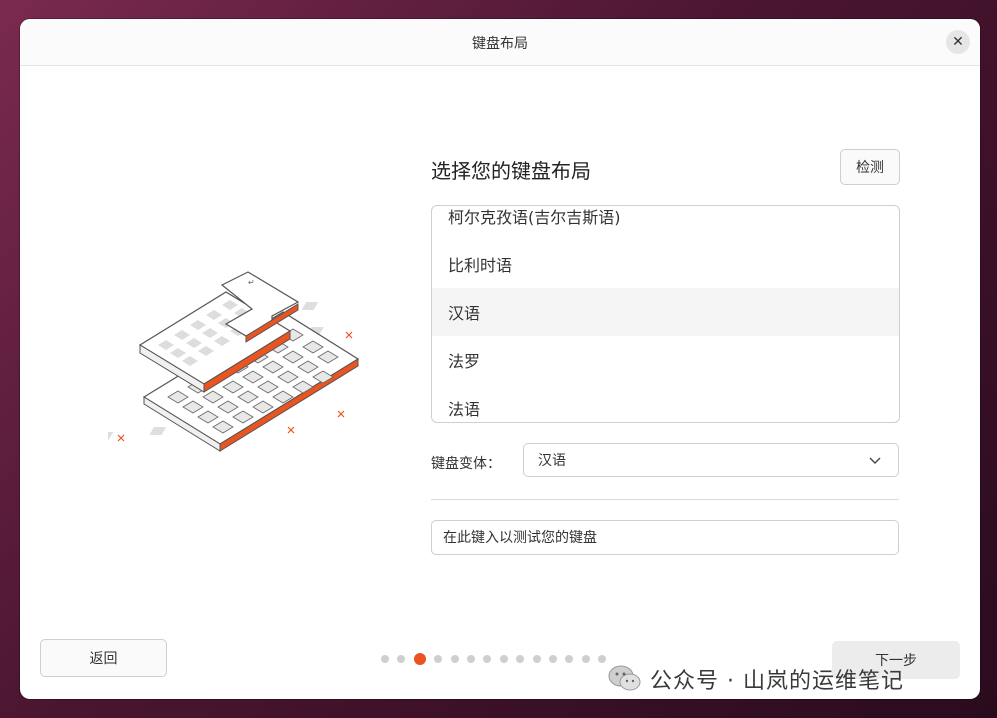 Image resolution: width=997 pixels, height=718 pixels. What do you see at coordinates (234, 361) in the screenshot?
I see `keyboard-illustration-icon: ↵` at bounding box center [234, 361].